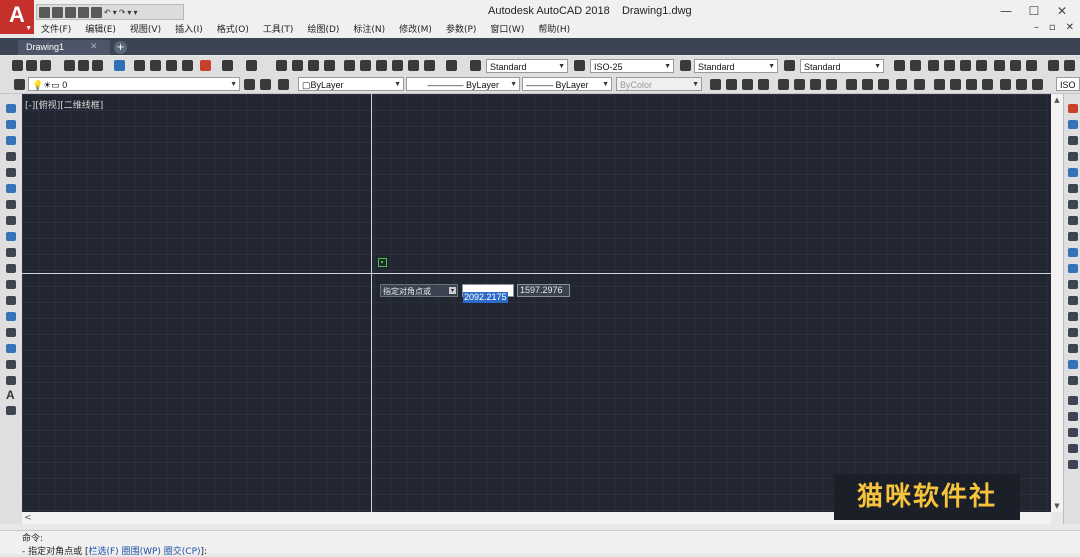 The height and width of the screenshot is (557, 1080). What do you see at coordinates (278, 30) in the screenshot?
I see `menu-tools: 工具(T)` at bounding box center [278, 30].